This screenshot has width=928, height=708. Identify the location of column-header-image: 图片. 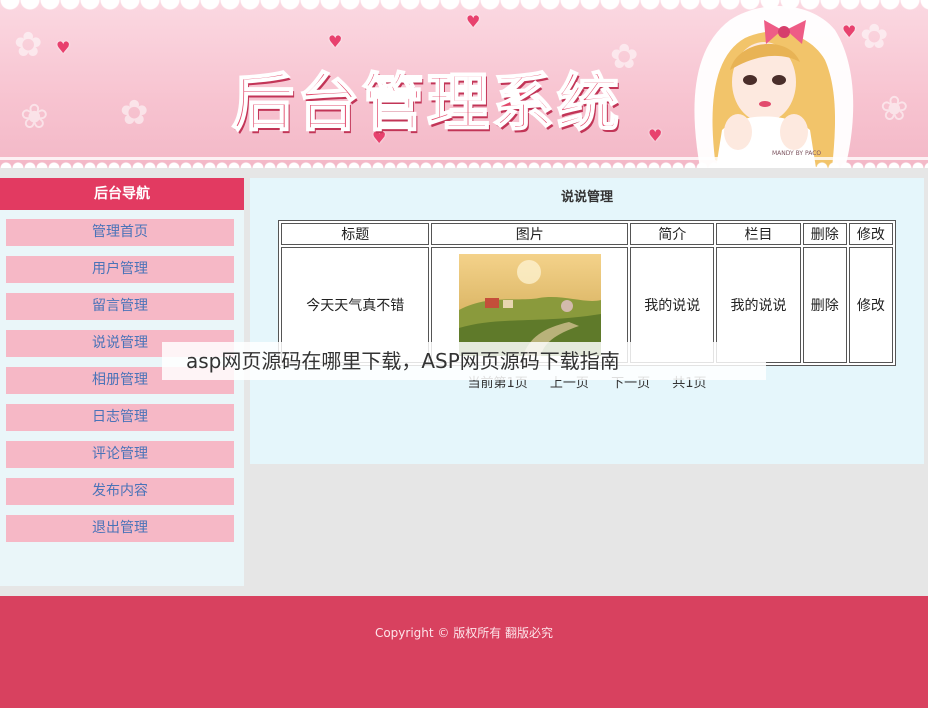
(530, 234).